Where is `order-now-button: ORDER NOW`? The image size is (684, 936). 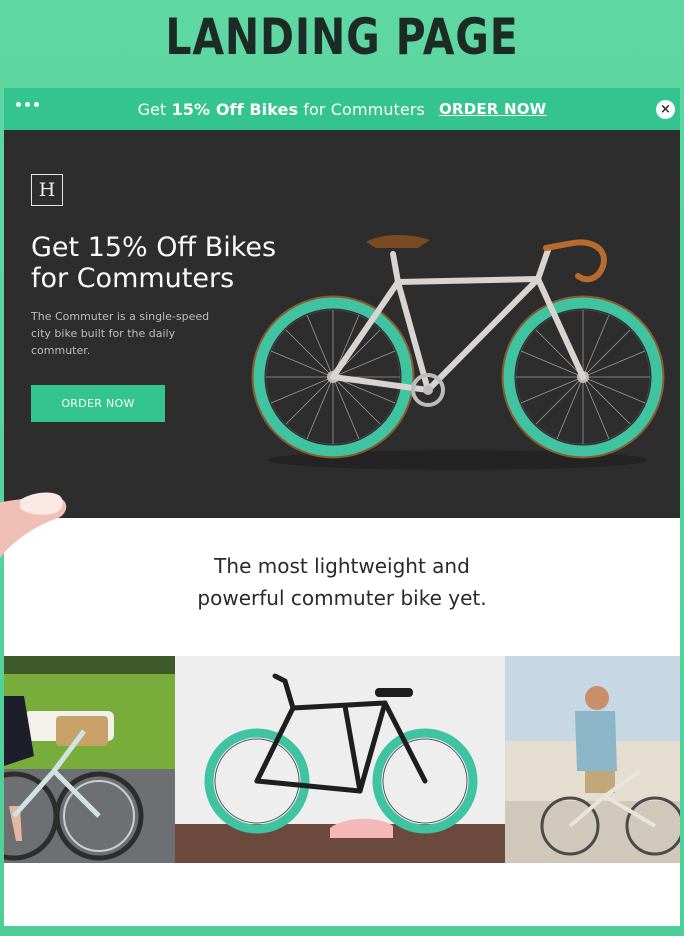 order-now-button: ORDER NOW is located at coordinates (98, 403).